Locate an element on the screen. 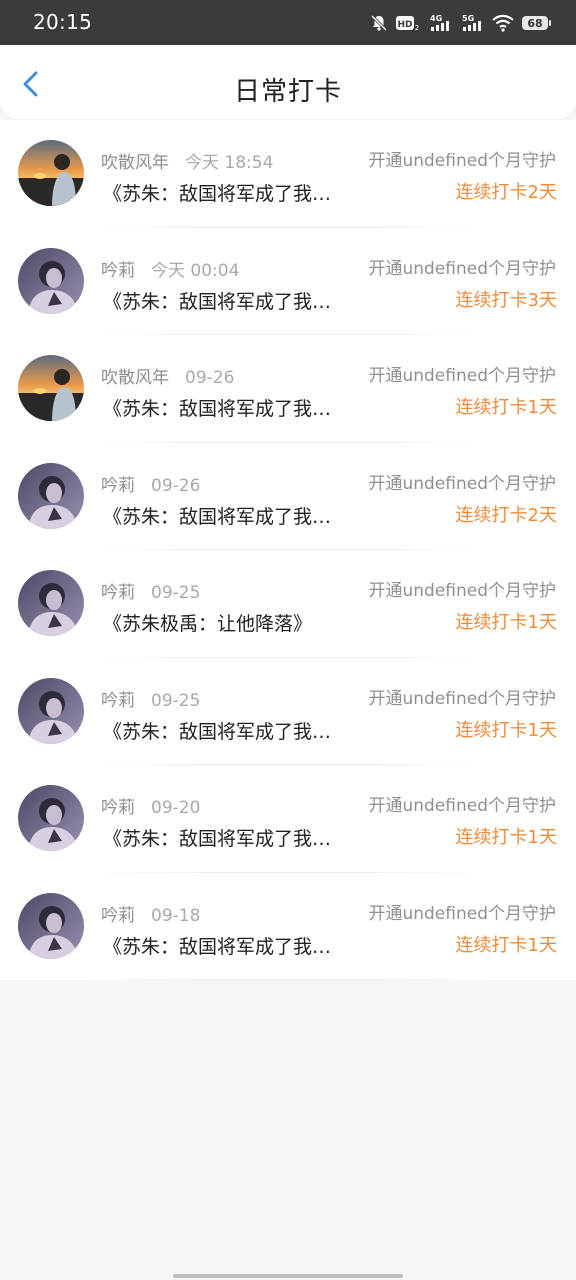  item-meta: 吹散风年 今天 18:54 is located at coordinates (187, 160).